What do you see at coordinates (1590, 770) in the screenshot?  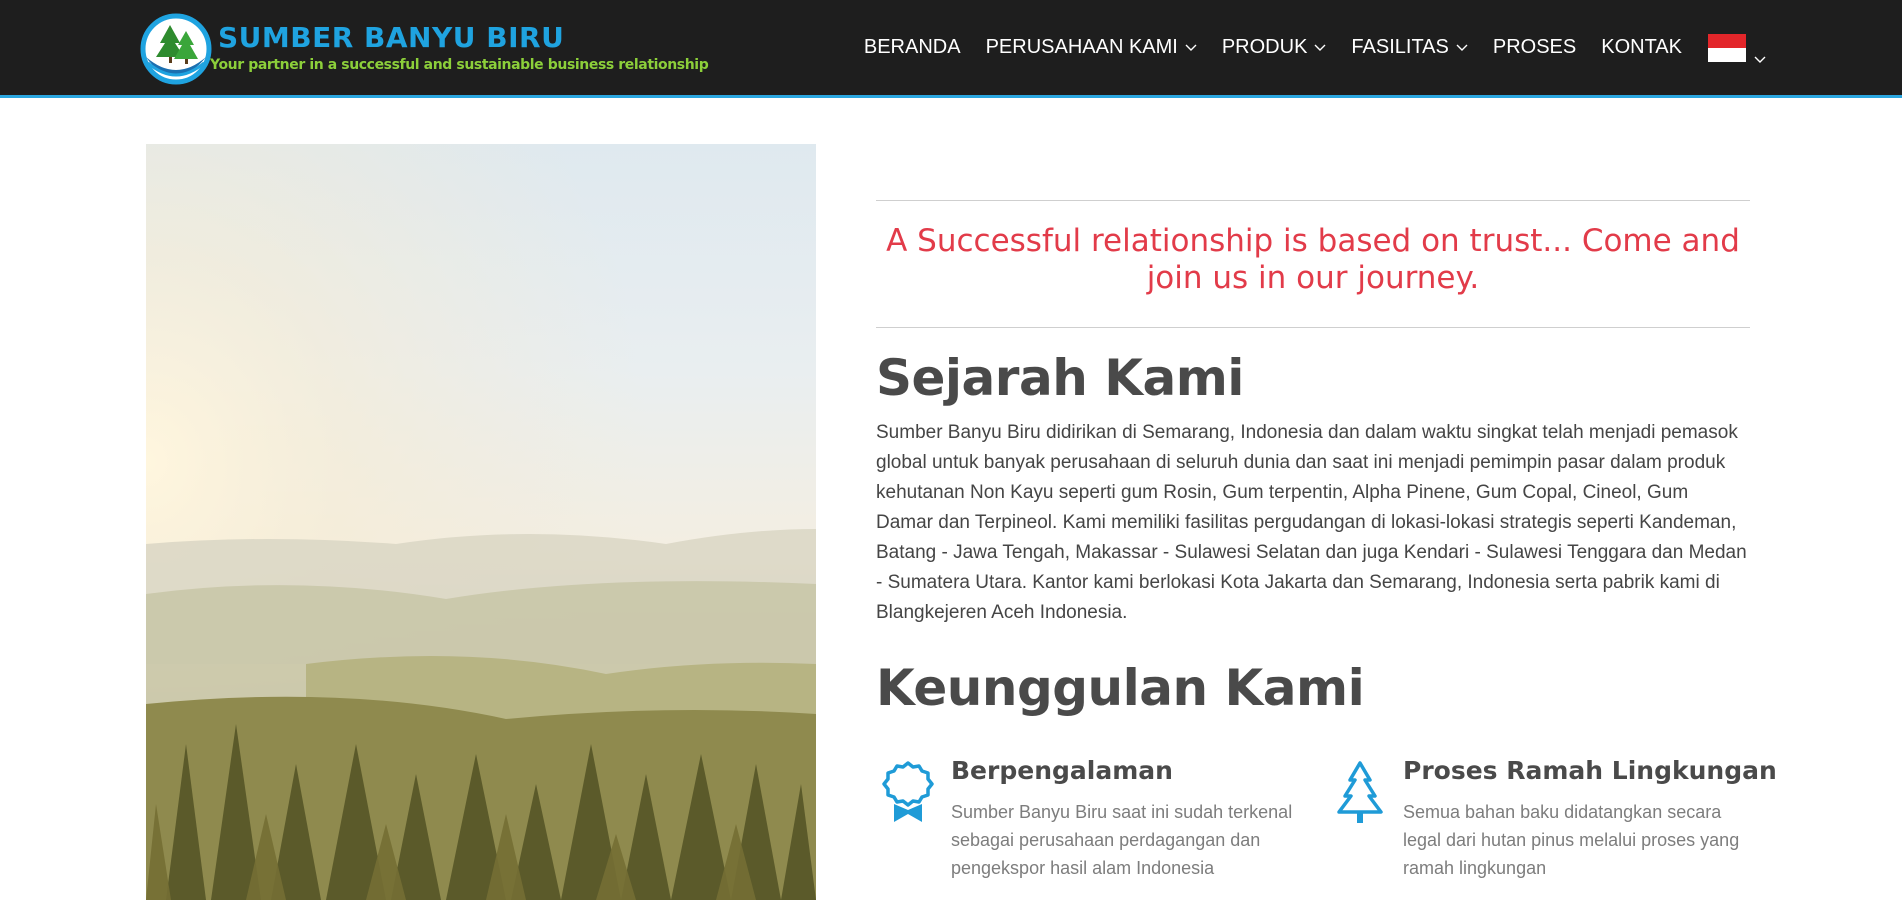 I see `advantage-title: Proses Ramah Lingkungan` at bounding box center [1590, 770].